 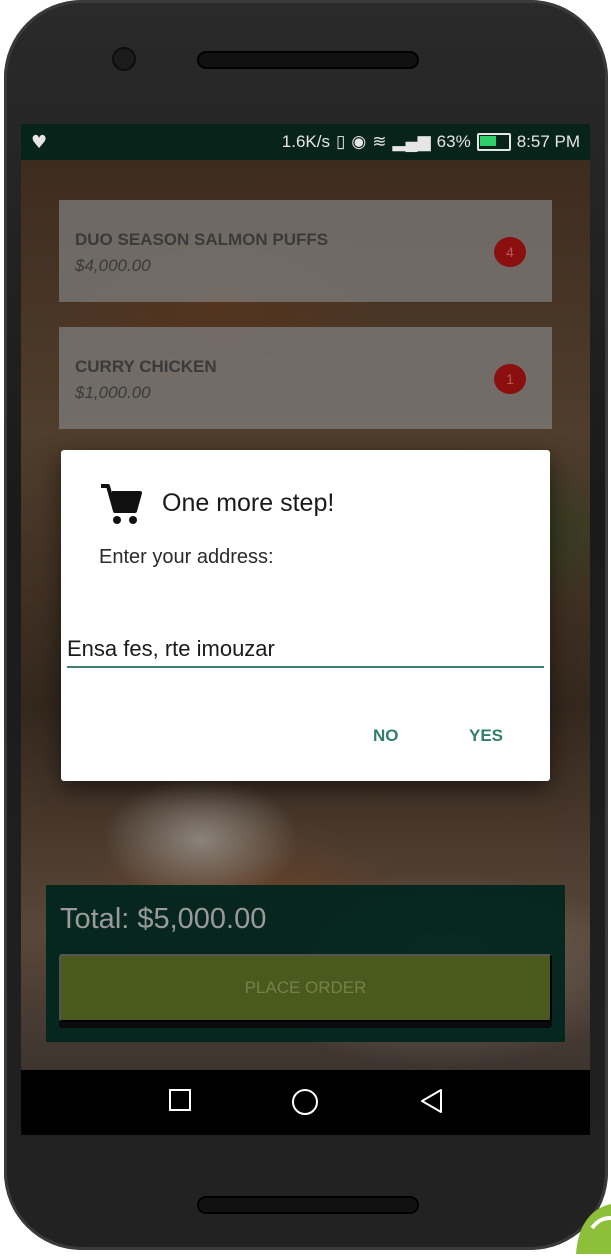 What do you see at coordinates (411, 141) in the screenshot?
I see `signal-icon: ▂▄▆` at bounding box center [411, 141].